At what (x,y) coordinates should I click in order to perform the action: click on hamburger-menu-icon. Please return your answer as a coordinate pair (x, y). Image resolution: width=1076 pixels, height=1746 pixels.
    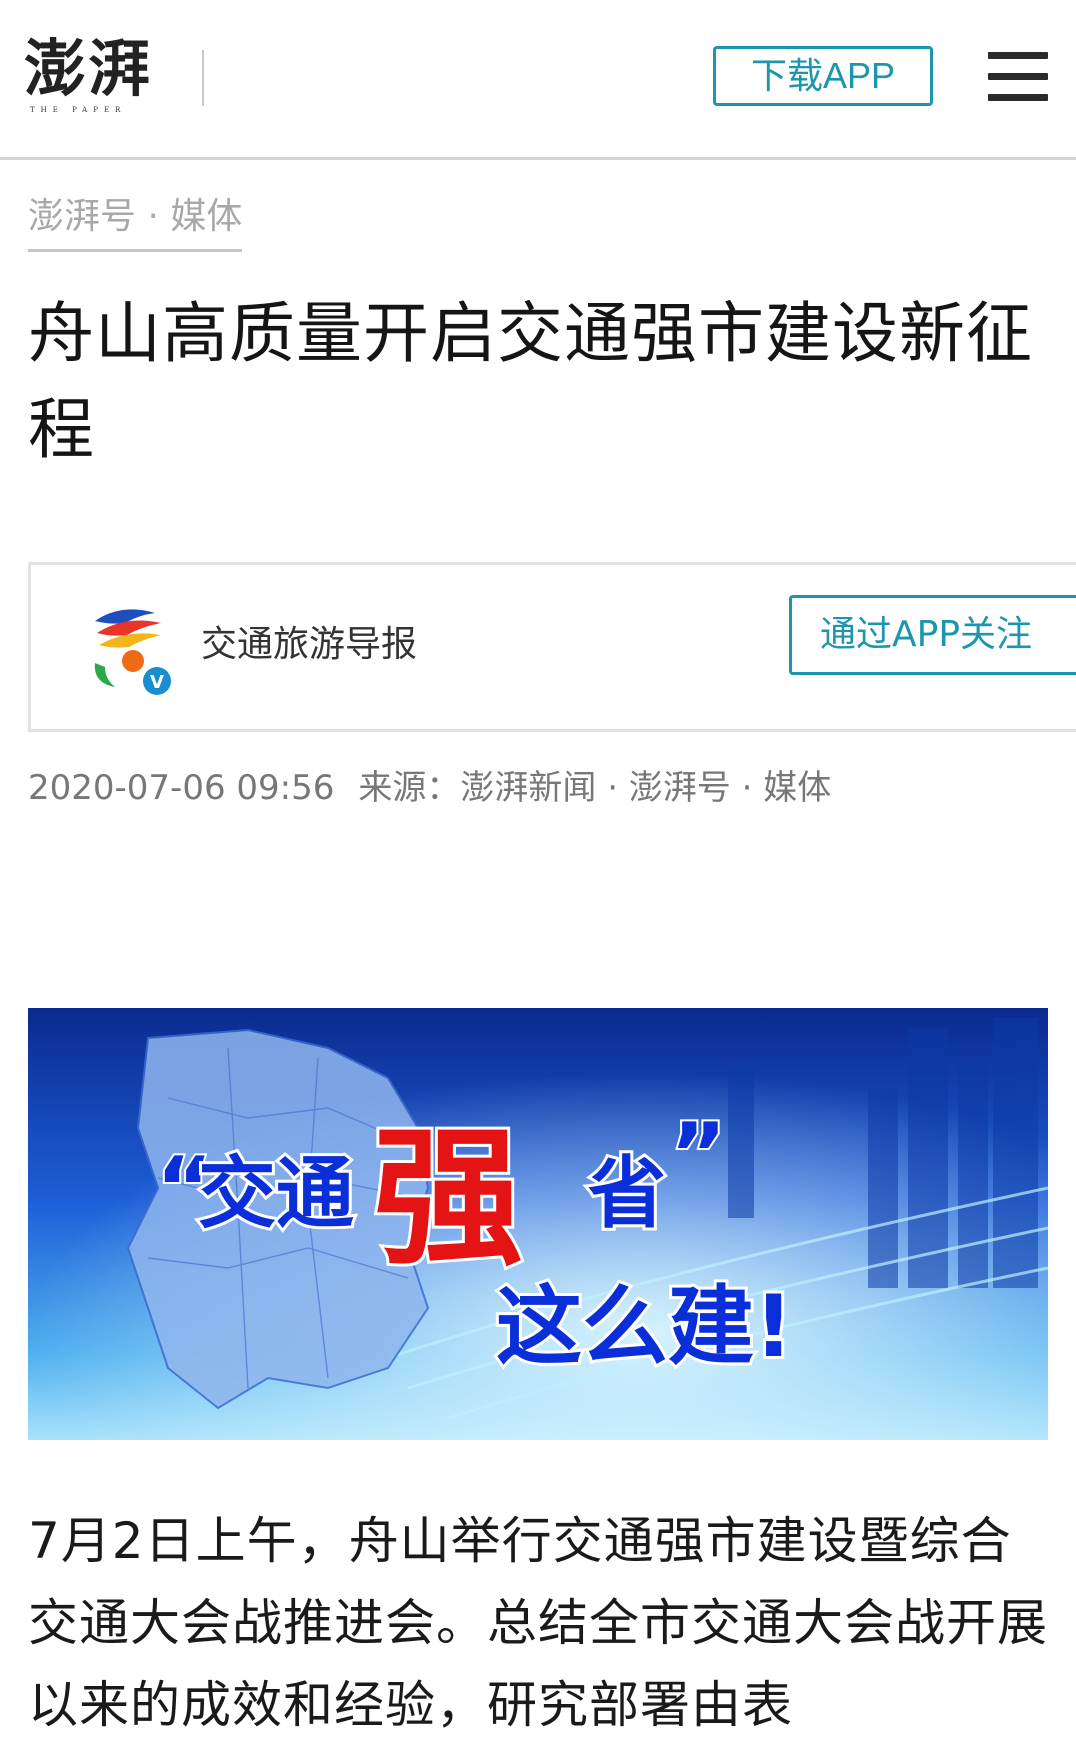
    Looking at the image, I should click on (1018, 77).